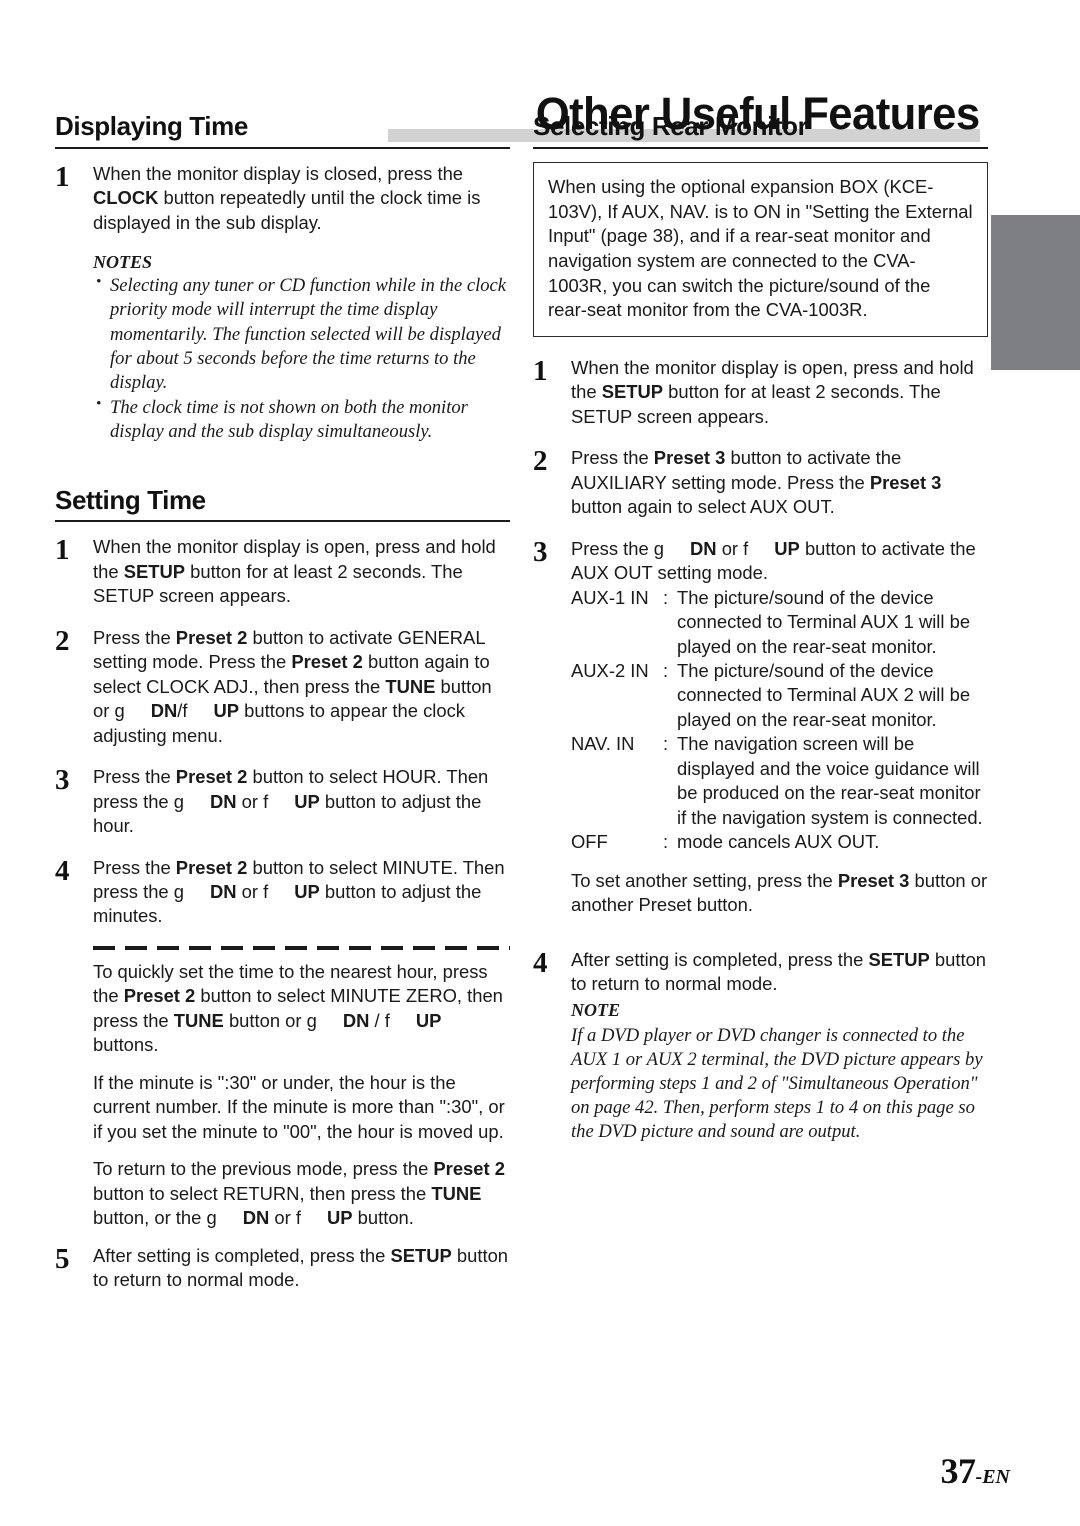 This screenshot has width=1080, height=1526. I want to click on aux-mode-description: mode cancels AUX OUT., so click(778, 842).